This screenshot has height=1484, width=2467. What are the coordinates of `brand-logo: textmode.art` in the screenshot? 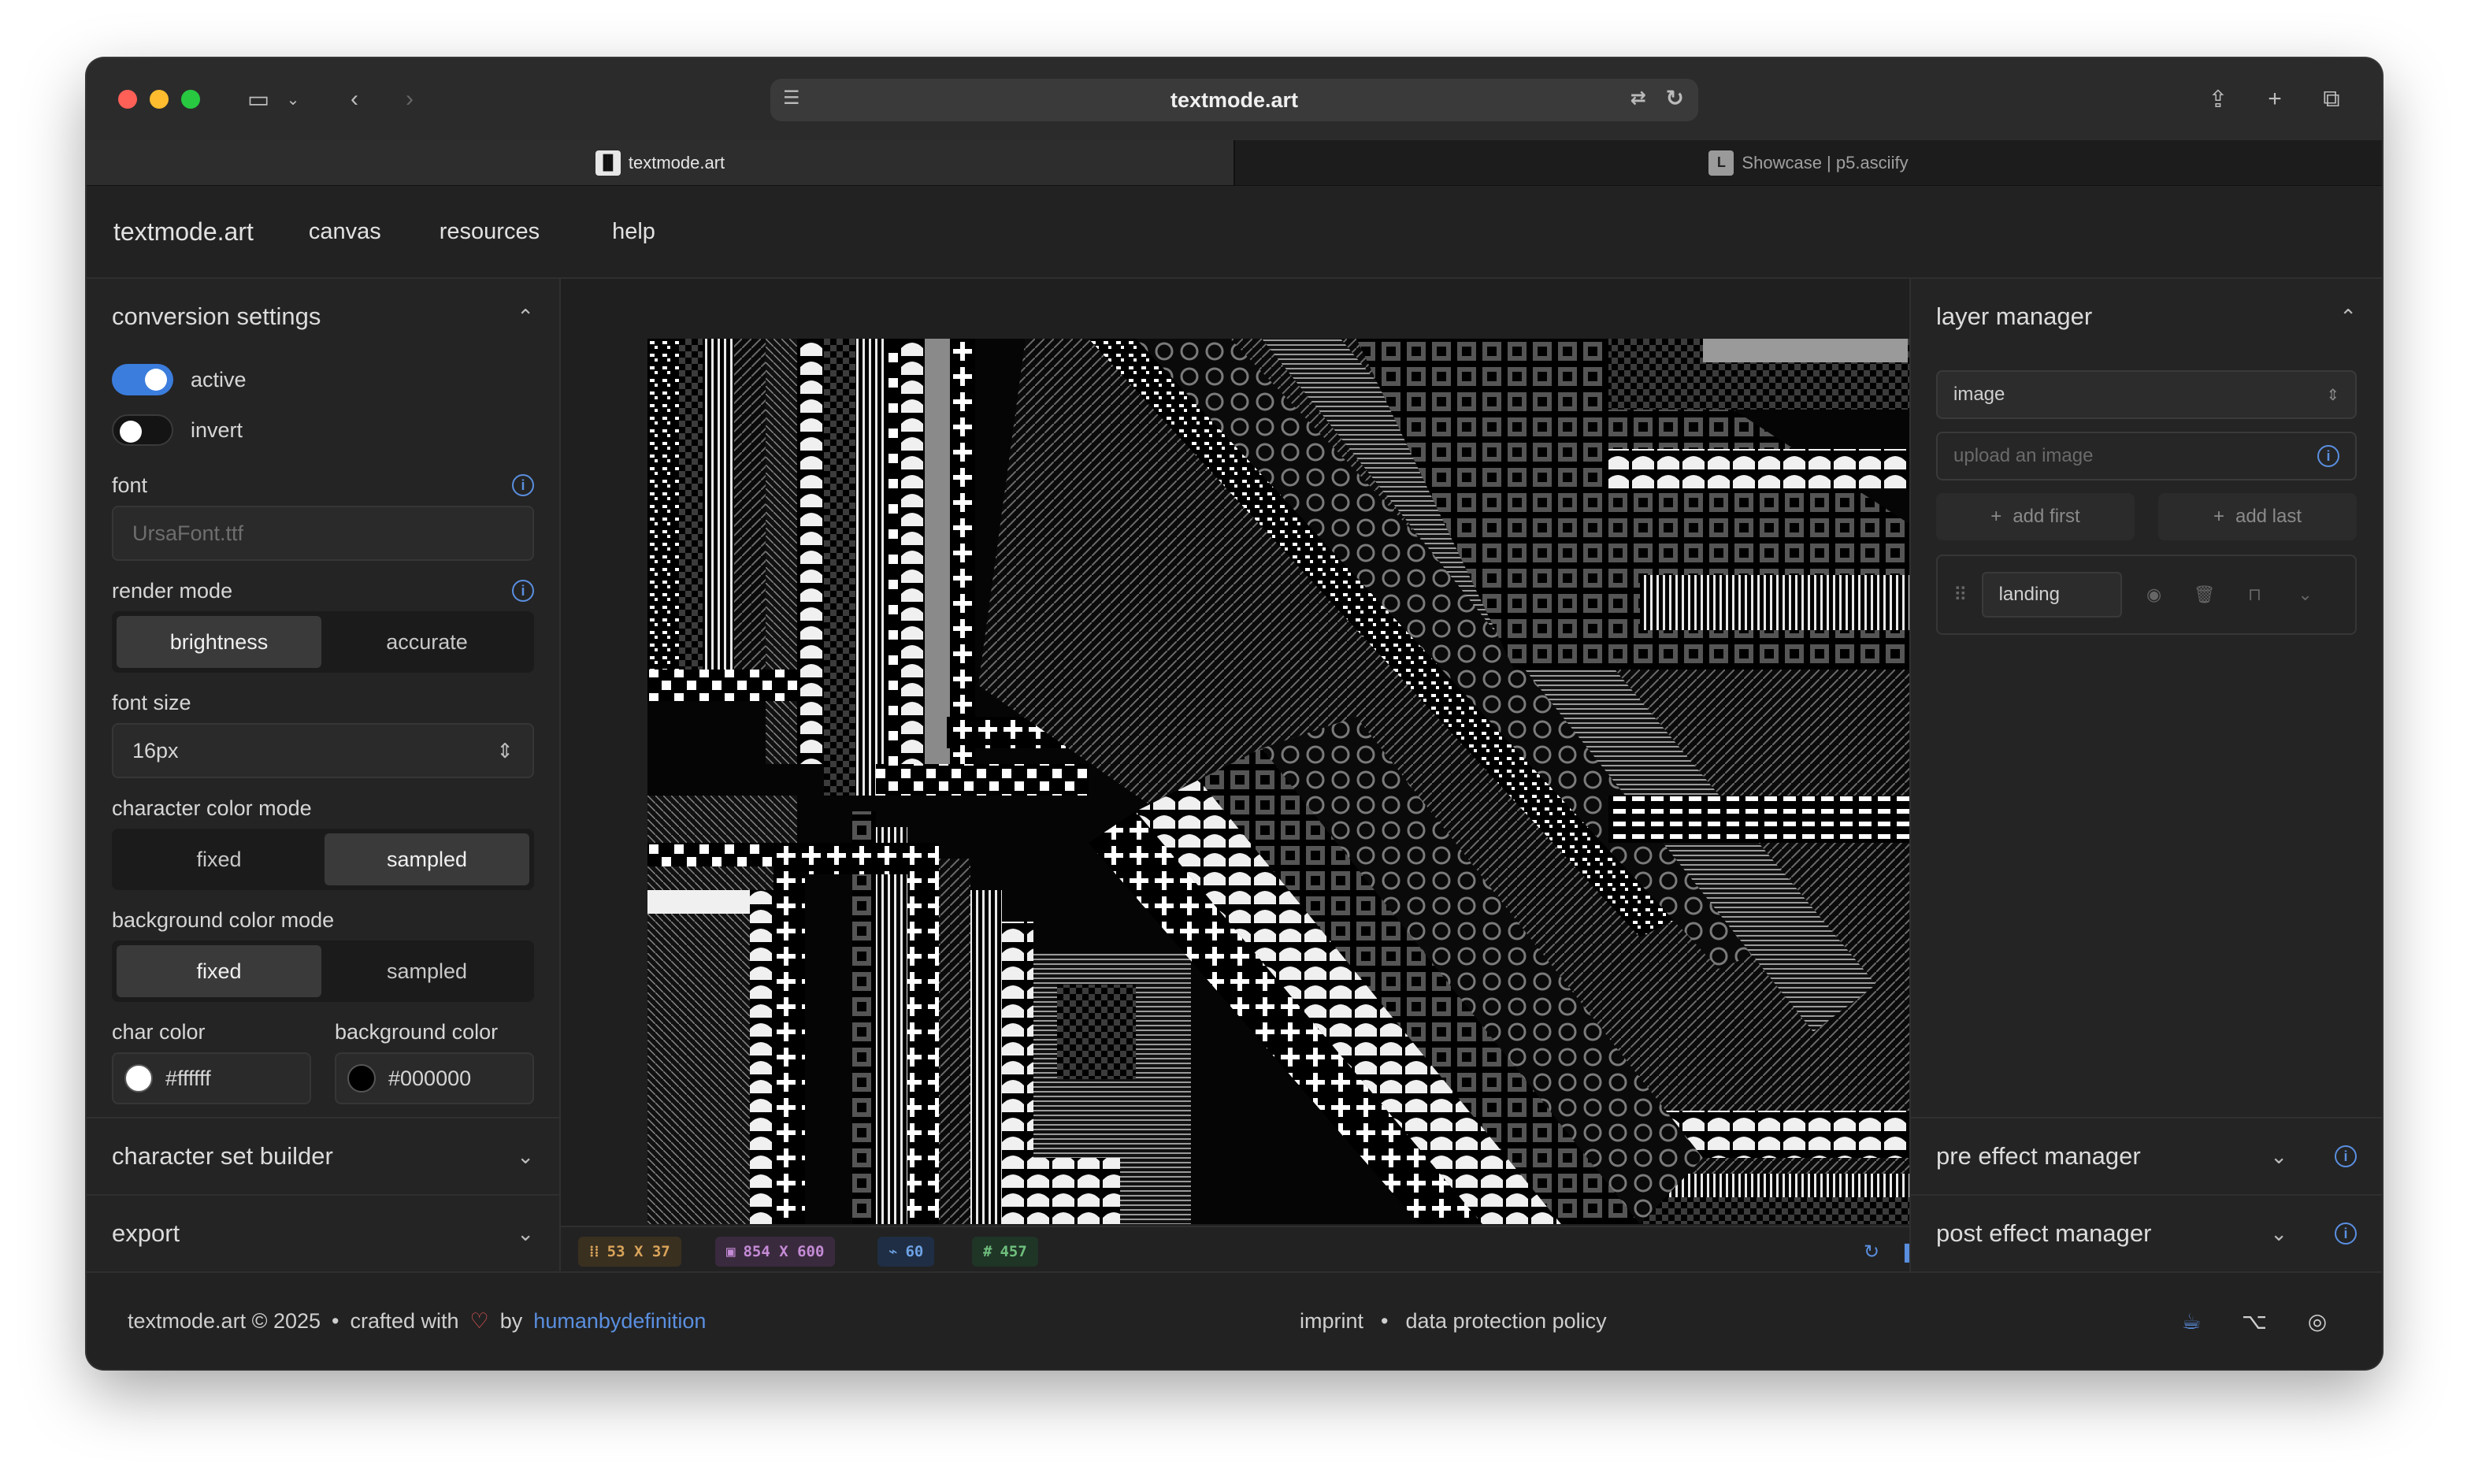 It's located at (184, 232).